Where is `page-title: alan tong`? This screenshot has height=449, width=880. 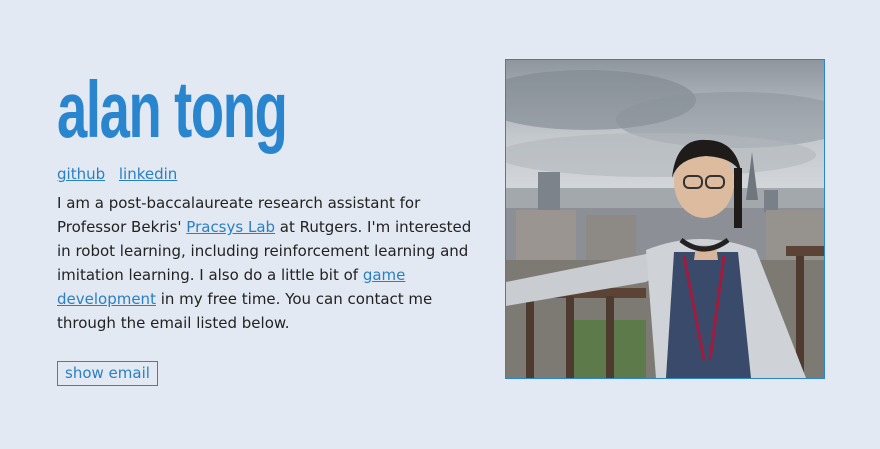
page-title: alan tong is located at coordinates (172, 109).